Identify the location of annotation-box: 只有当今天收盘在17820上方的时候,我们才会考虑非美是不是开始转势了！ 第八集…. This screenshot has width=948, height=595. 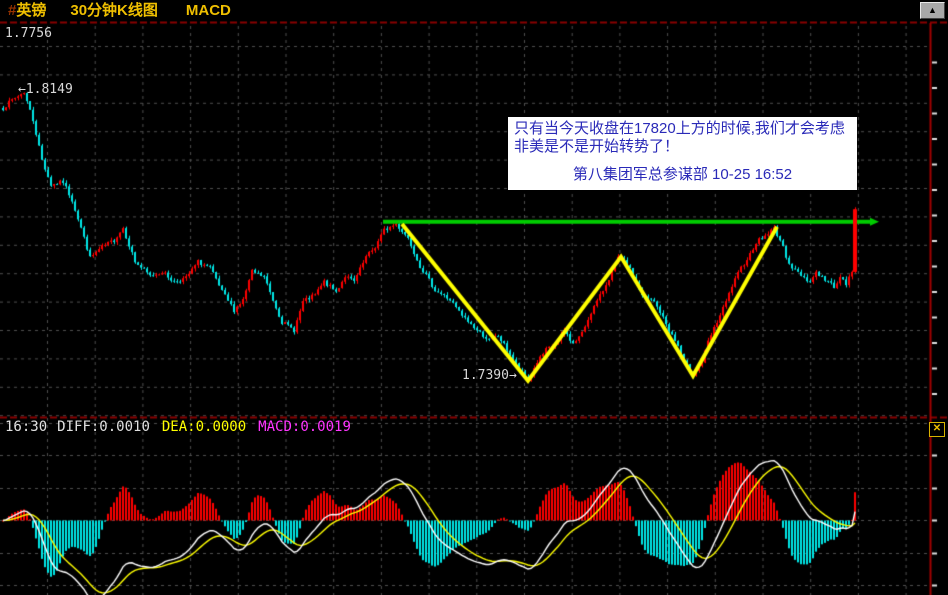
(682, 153).